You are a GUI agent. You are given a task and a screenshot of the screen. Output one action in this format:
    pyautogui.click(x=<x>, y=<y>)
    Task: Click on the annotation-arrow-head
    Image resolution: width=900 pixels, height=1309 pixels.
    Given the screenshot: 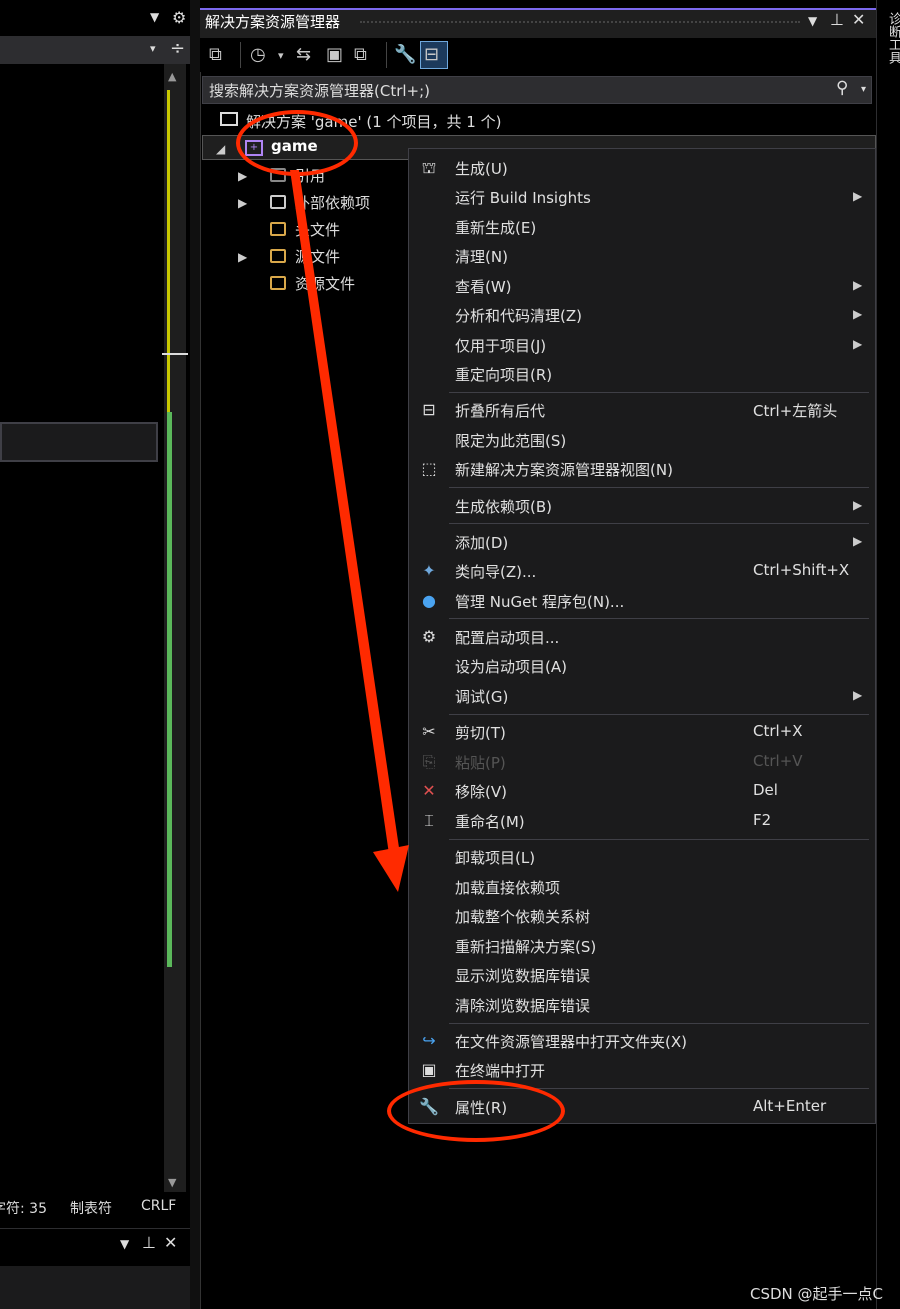 What is the action you would take?
    pyautogui.click(x=391, y=868)
    